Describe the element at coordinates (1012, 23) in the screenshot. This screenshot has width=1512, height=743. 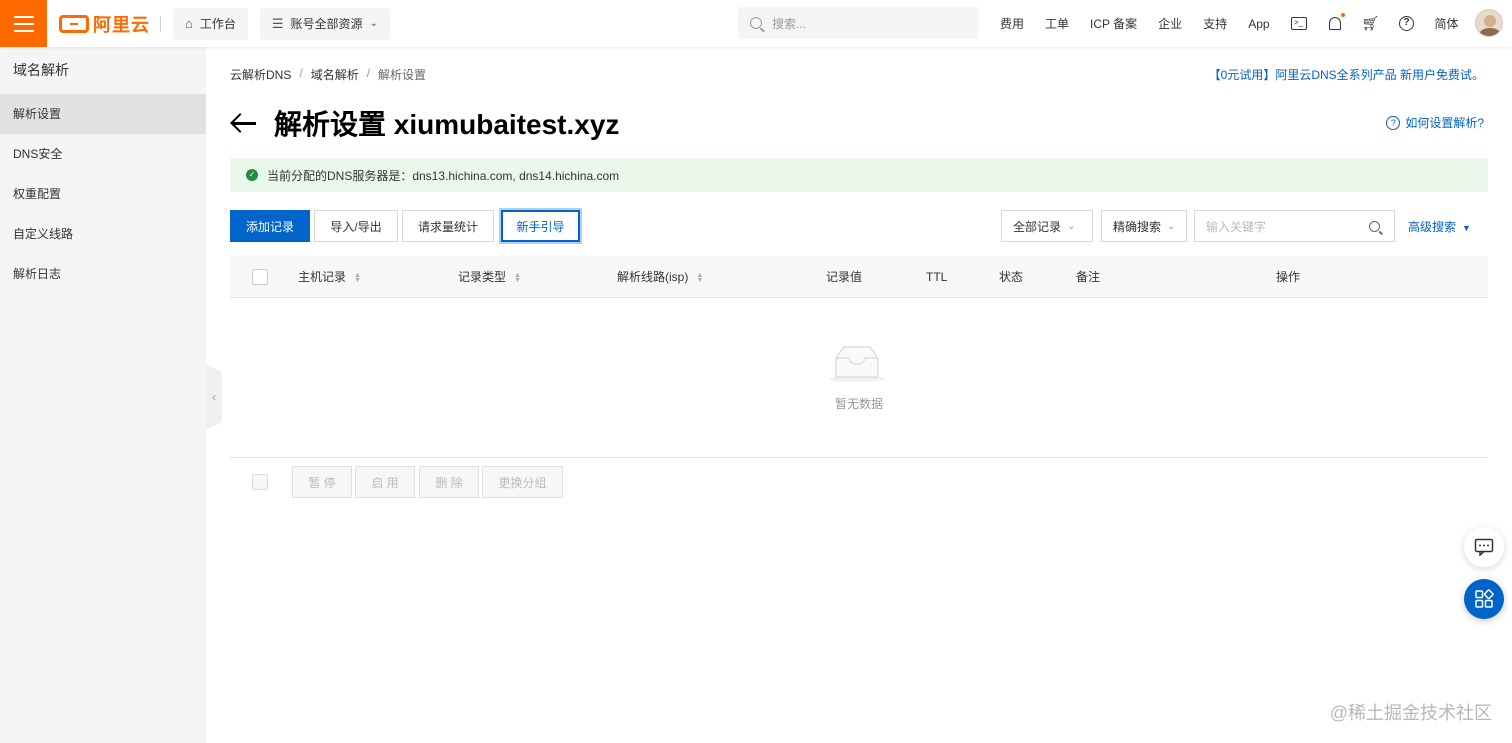
I see `nav-fees: 费用` at that location.